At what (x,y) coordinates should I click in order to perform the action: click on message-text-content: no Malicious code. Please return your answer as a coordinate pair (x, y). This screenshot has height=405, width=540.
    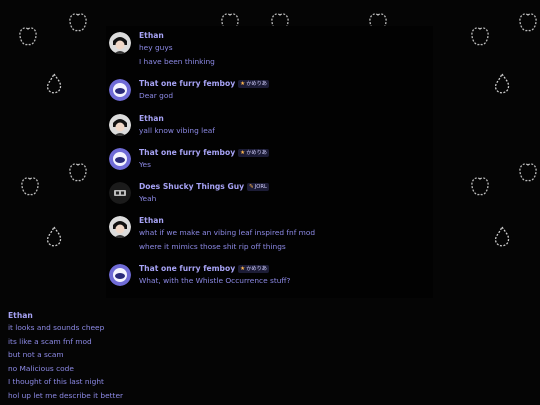
    Looking at the image, I should click on (41, 368).